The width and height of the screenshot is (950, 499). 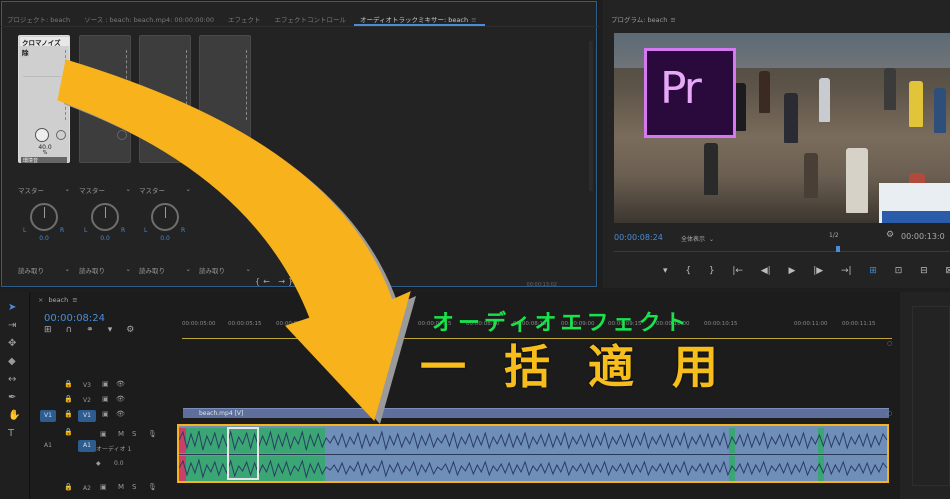 I want to click on automation-mode-2: 読み取り ⌄, so click(x=105, y=270).